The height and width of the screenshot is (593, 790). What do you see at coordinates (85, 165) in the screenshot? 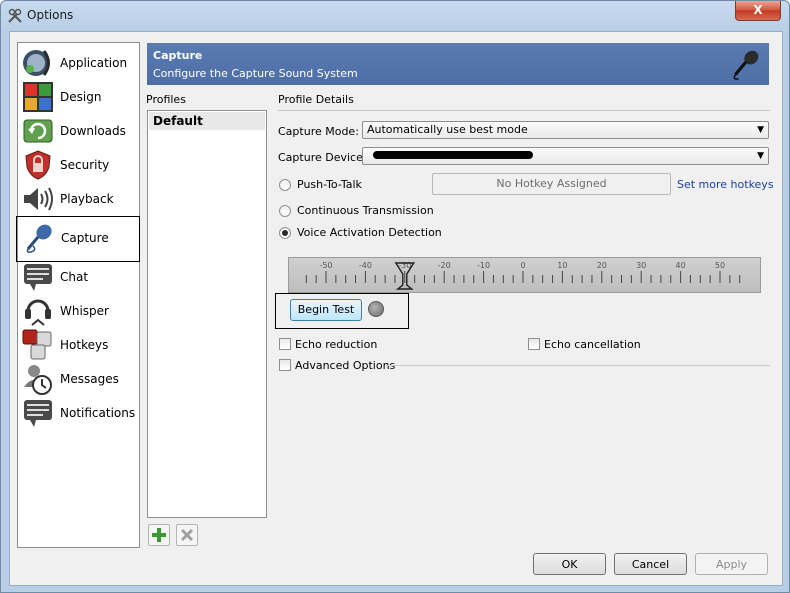
I see `sidebar-item-label: Security` at bounding box center [85, 165].